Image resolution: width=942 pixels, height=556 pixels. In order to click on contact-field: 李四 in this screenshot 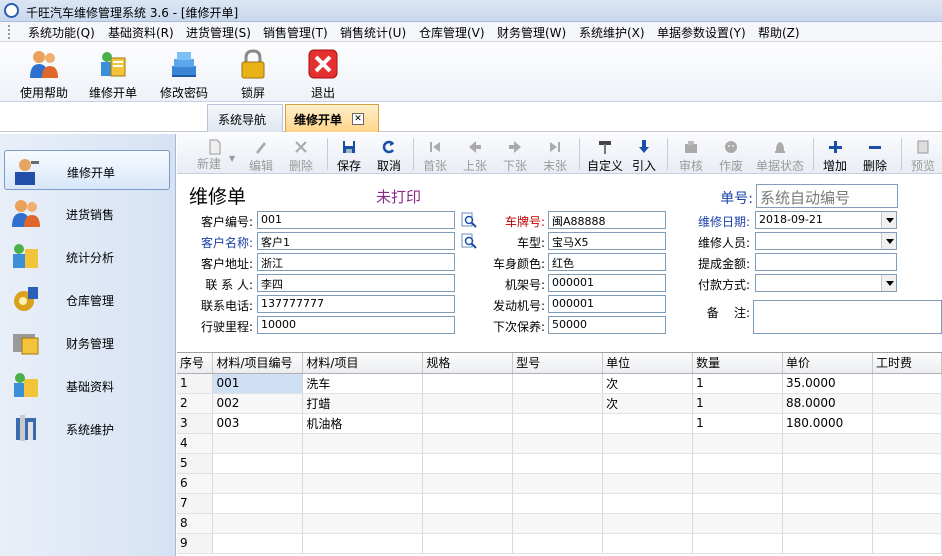, I will do `click(356, 283)`.